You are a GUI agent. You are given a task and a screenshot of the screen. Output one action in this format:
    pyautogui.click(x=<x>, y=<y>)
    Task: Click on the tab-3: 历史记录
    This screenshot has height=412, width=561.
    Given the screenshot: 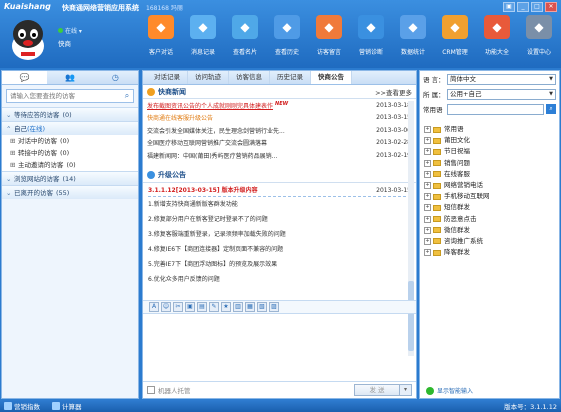 What is the action you would take?
    pyautogui.click(x=290, y=77)
    